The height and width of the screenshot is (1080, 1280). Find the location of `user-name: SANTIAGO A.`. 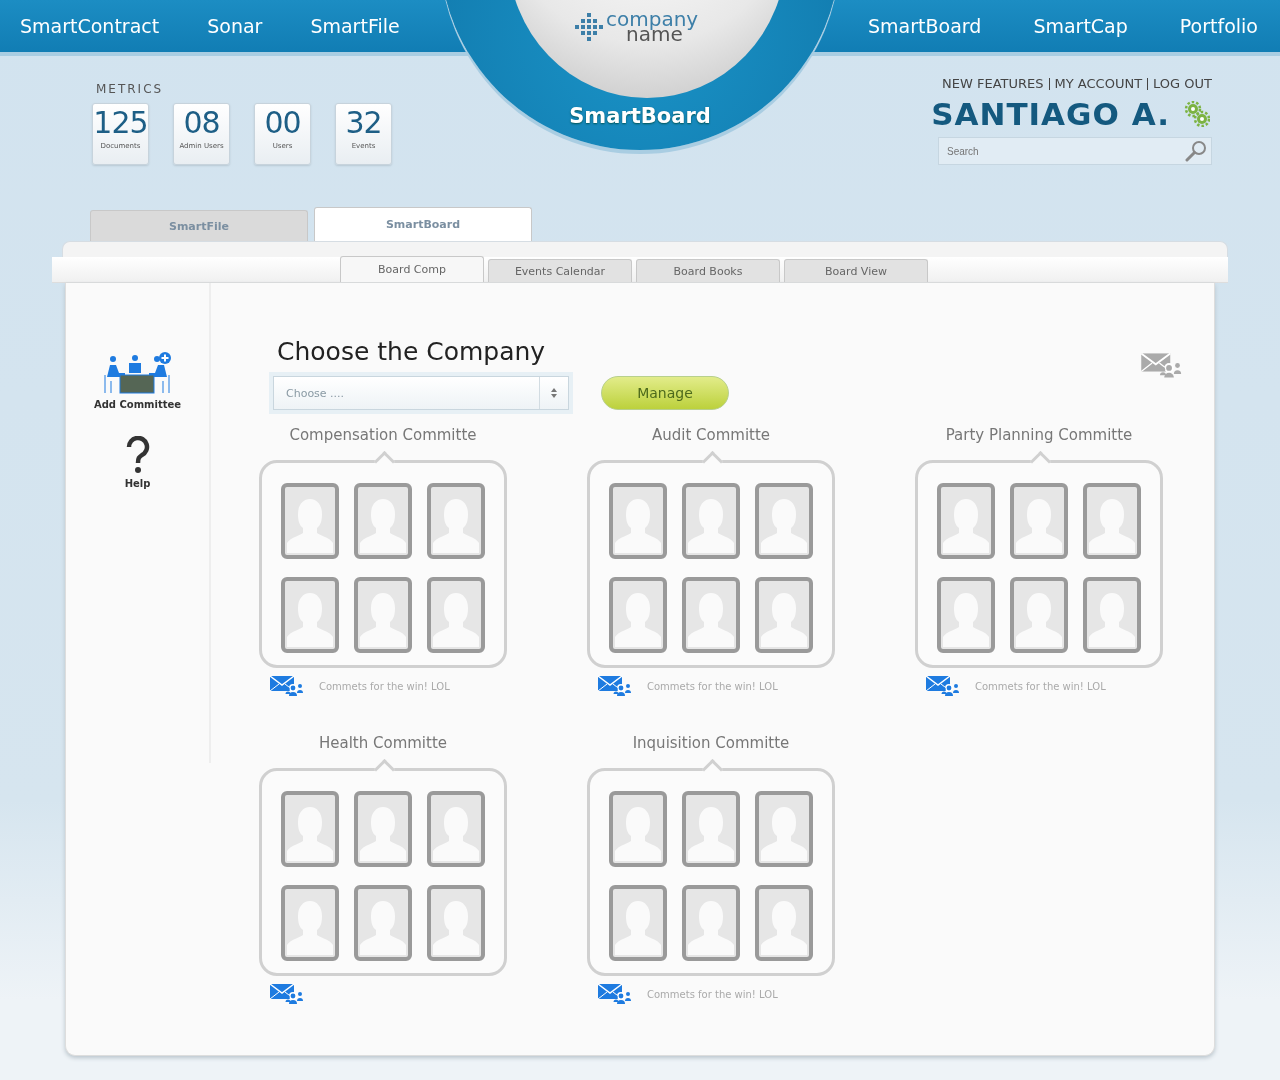

user-name: SANTIAGO A. is located at coordinates (1050, 114).